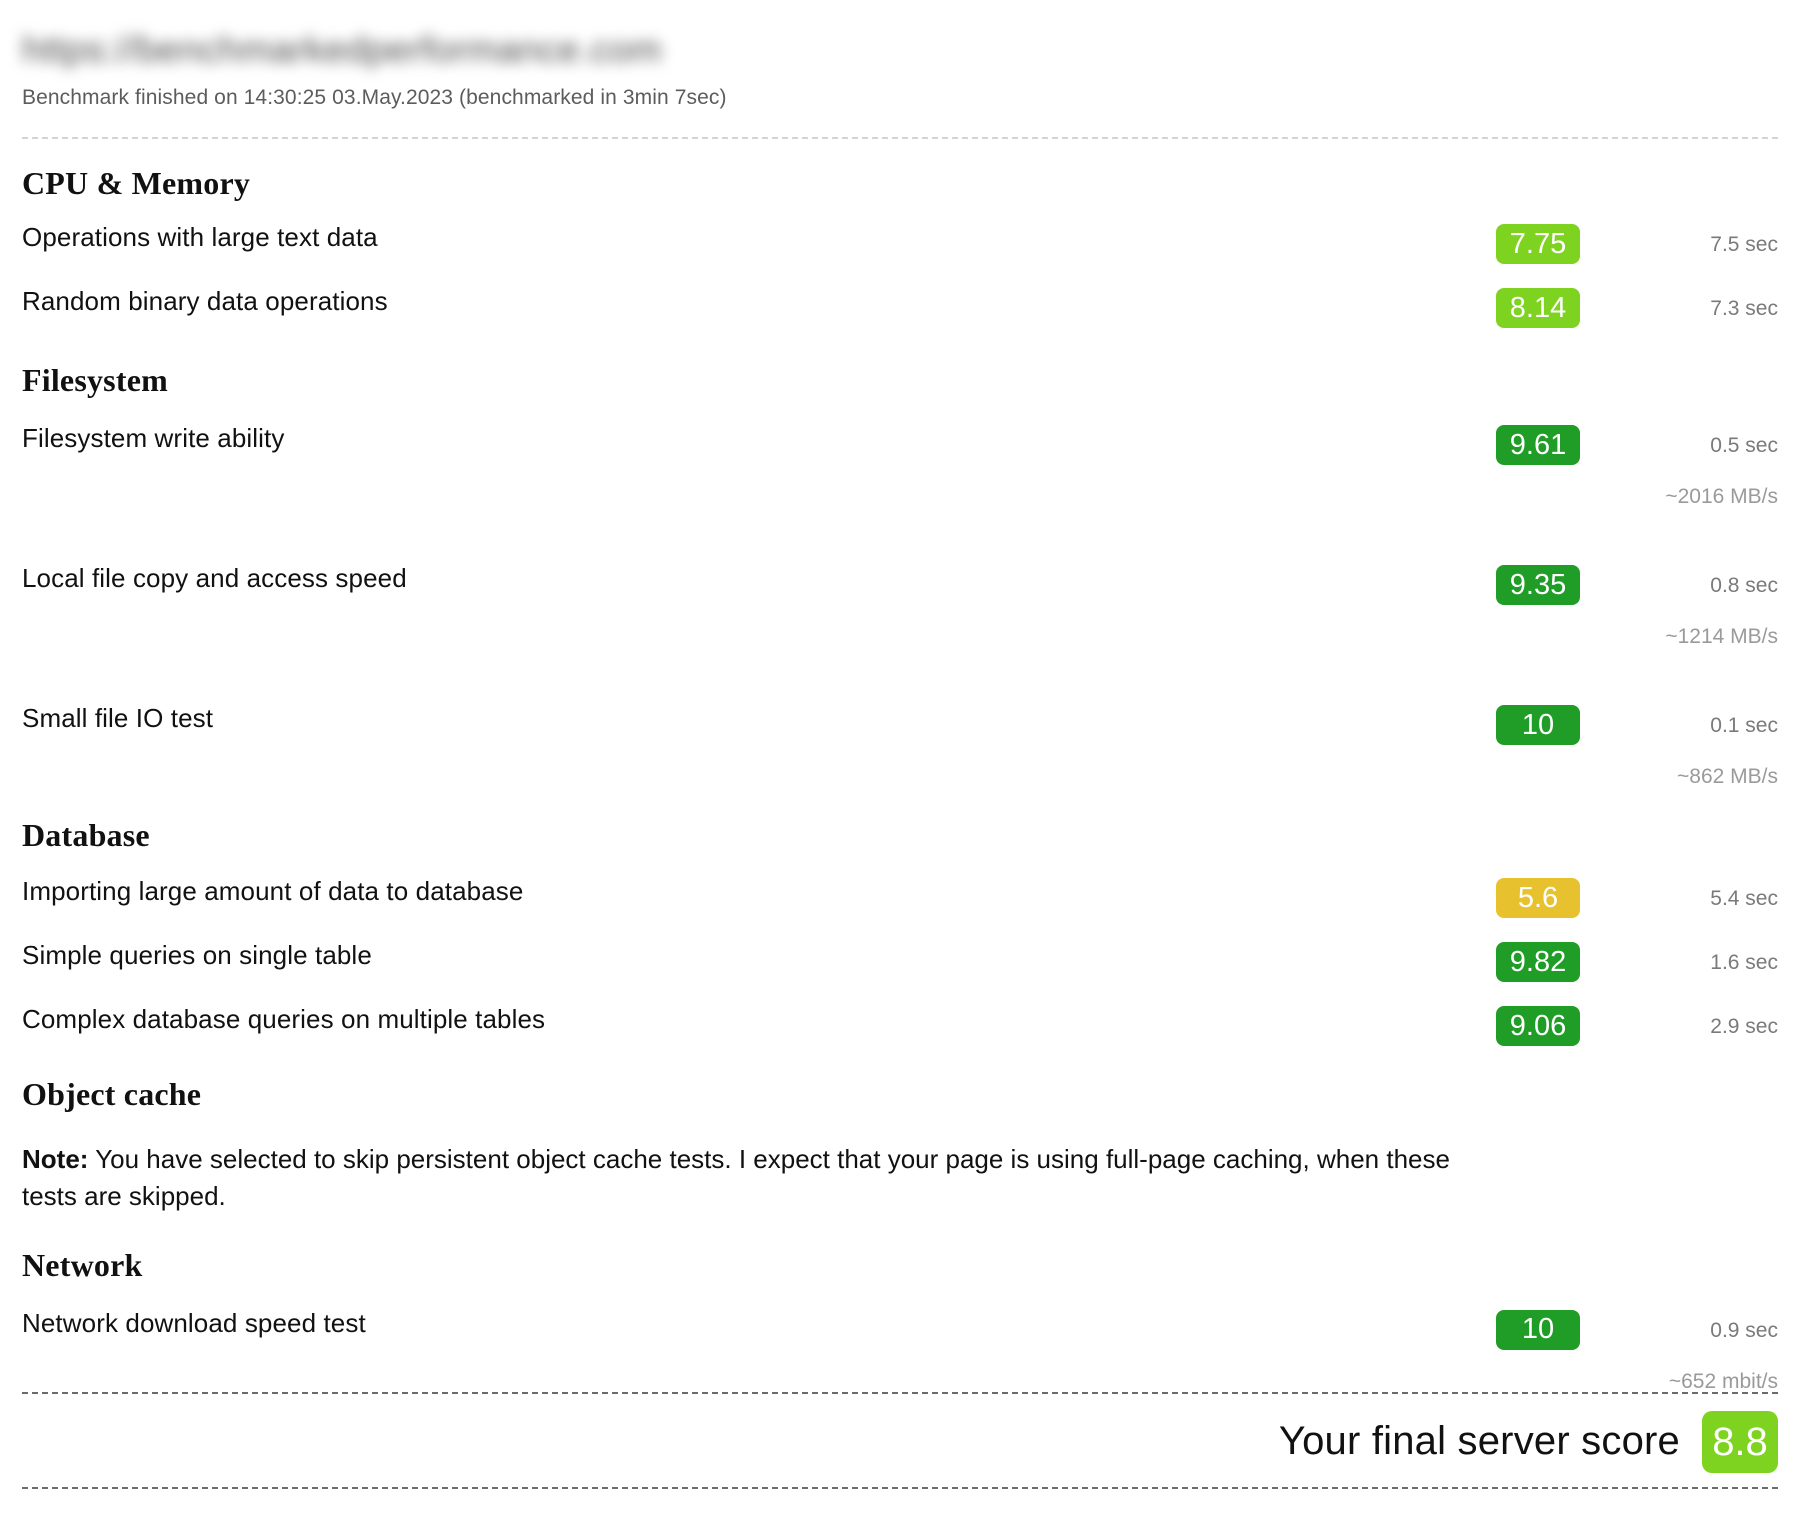  I want to click on benchmark-row-metrics: 0.8 sec ~1214 MB/s, so click(1688, 606).